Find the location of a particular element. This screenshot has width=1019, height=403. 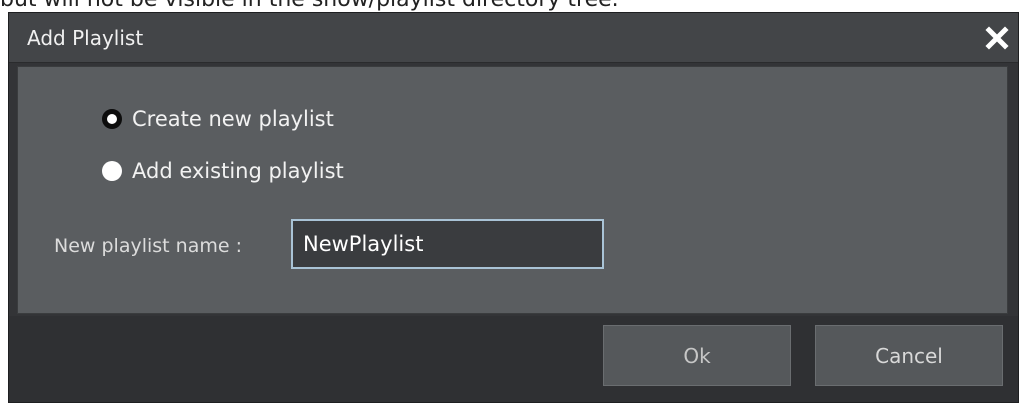

radio-selected-icon is located at coordinates (112, 119).